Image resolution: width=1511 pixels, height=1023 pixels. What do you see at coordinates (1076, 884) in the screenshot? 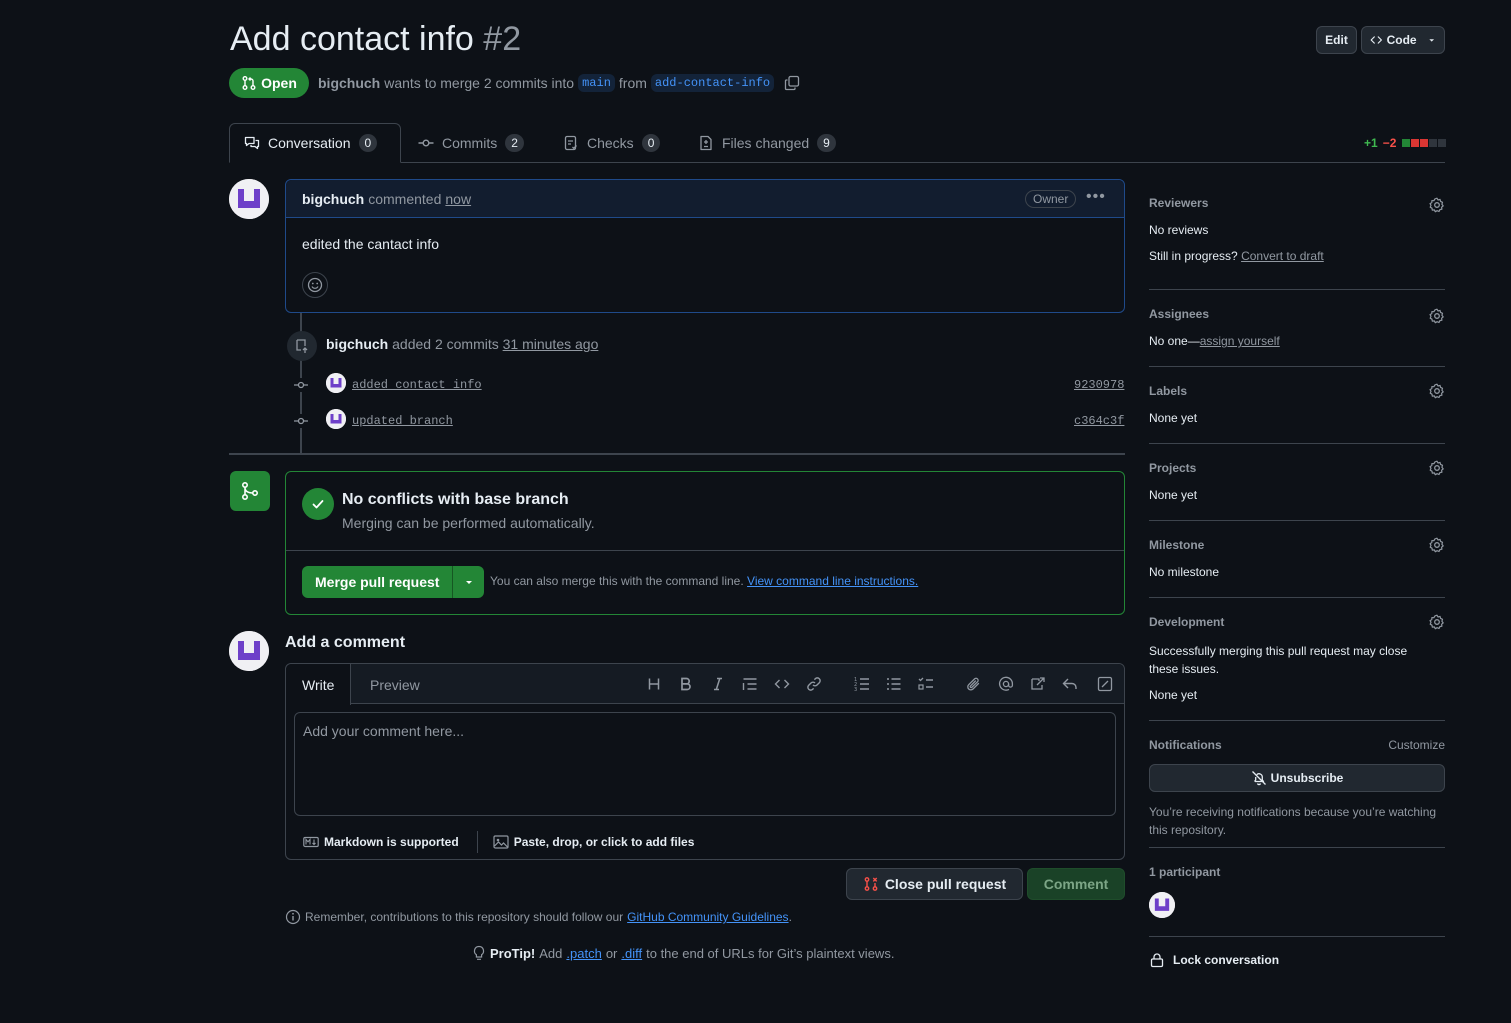
I see `comment-button: Comment` at bounding box center [1076, 884].